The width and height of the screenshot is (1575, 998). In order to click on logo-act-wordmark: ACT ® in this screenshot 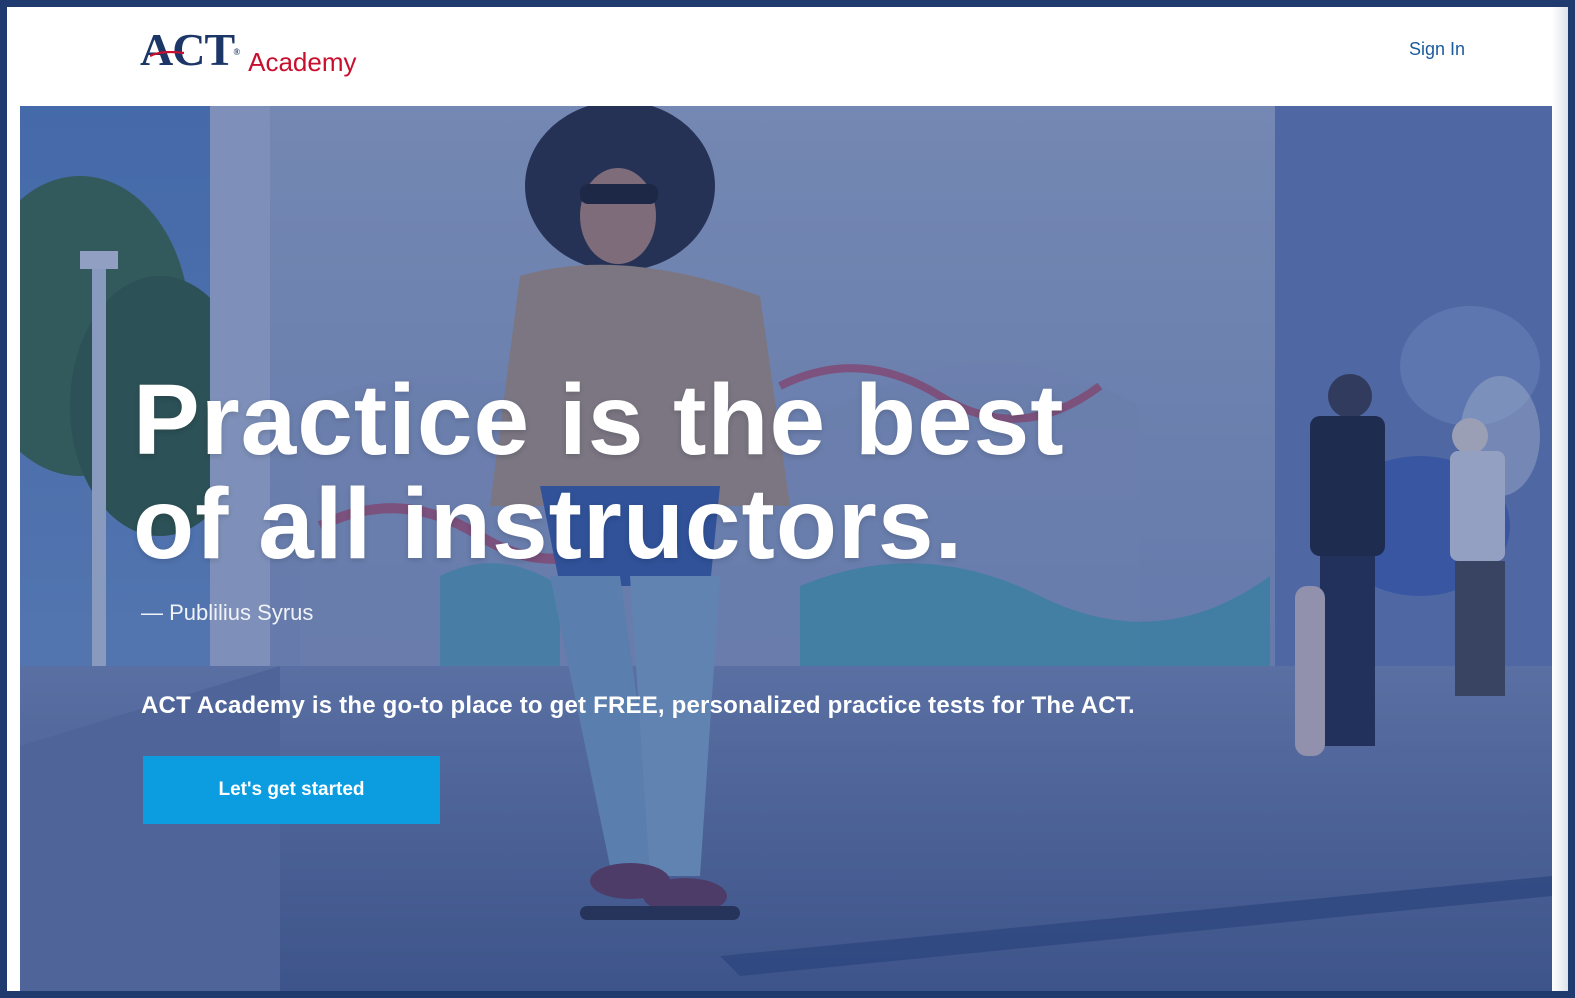, I will do `click(190, 49)`.